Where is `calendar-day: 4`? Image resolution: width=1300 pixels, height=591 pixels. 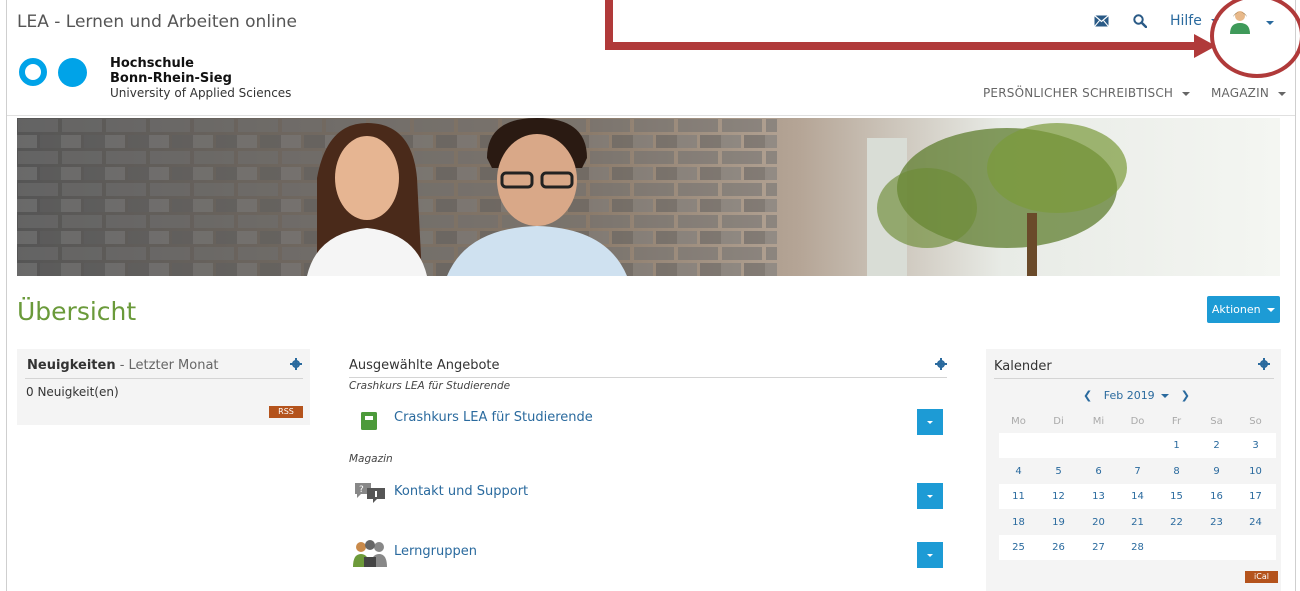 calendar-day: 4 is located at coordinates (1018, 471).